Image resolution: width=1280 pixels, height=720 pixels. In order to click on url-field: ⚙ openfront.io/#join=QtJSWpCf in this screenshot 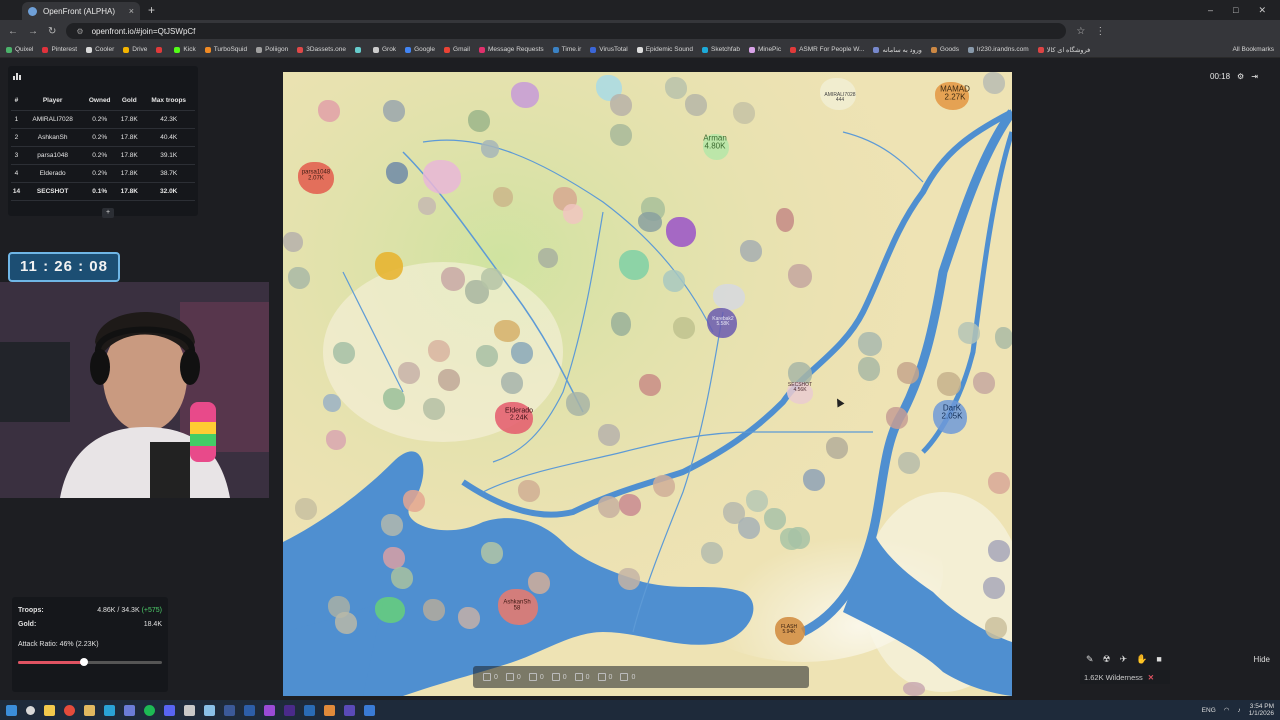, I will do `click(566, 31)`.